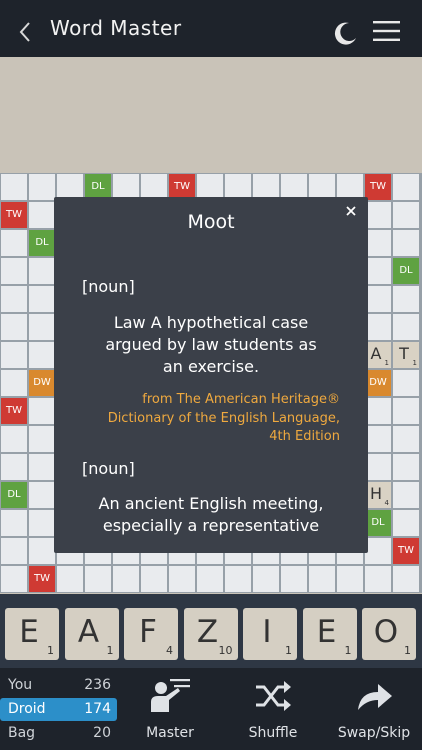 Image resolution: width=422 pixels, height=750 pixels. Describe the element at coordinates (273, 733) in the screenshot. I see `shuffle-label: Shuffle` at that location.